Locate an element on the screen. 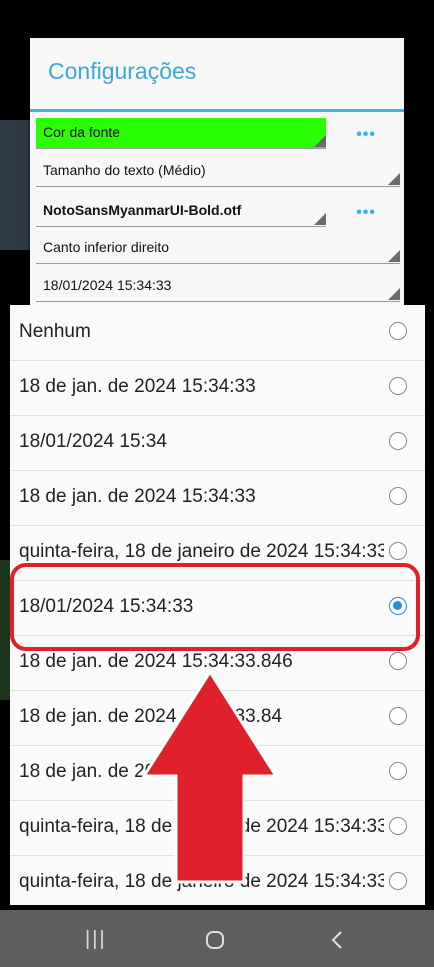 Image resolution: width=434 pixels, height=967 pixels. background-app-fragment is located at coordinates (15, 185).